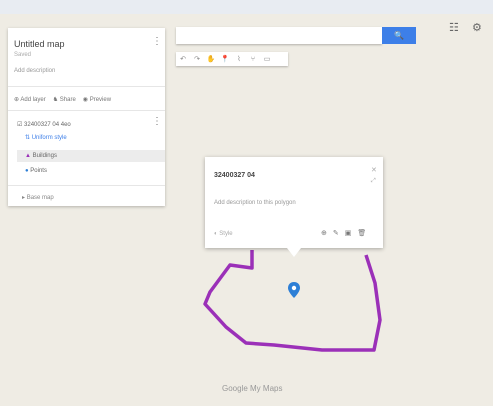 This screenshot has width=493, height=406. I want to click on location-marker-icon, so click(294, 290).